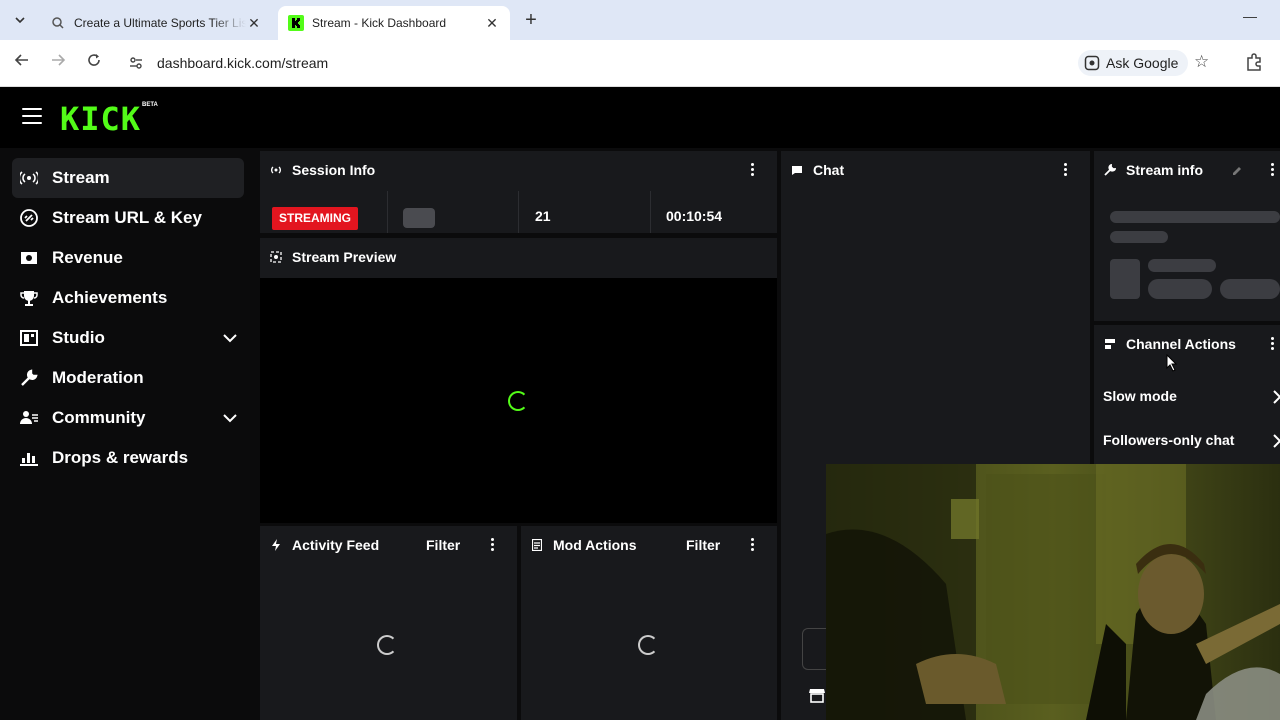 This screenshot has height=720, width=1280. I want to click on activity-feed-title: Activity Feed, so click(336, 545).